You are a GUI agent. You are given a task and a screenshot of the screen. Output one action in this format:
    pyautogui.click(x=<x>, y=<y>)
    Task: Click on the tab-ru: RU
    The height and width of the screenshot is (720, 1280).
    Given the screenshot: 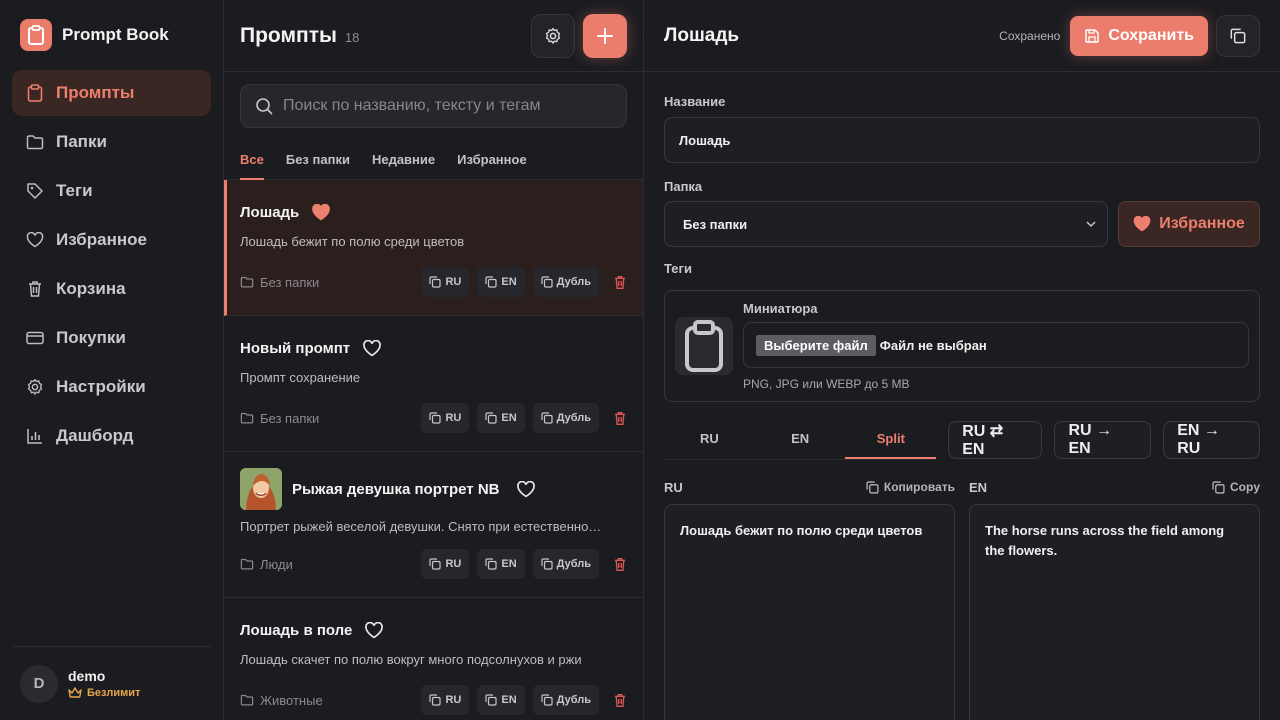 What is the action you would take?
    pyautogui.click(x=709, y=439)
    